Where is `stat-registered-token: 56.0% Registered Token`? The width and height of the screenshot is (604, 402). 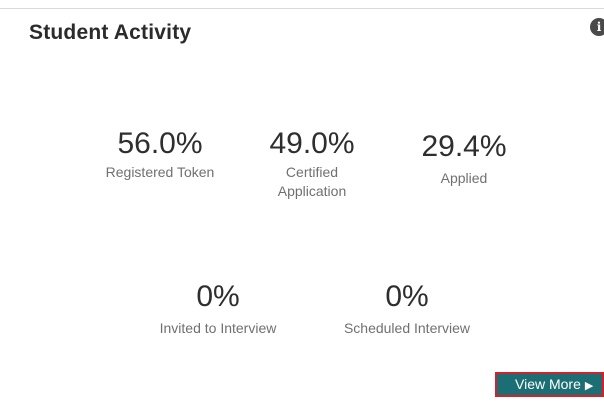
stat-registered-token: 56.0% Registered Token is located at coordinates (160, 154).